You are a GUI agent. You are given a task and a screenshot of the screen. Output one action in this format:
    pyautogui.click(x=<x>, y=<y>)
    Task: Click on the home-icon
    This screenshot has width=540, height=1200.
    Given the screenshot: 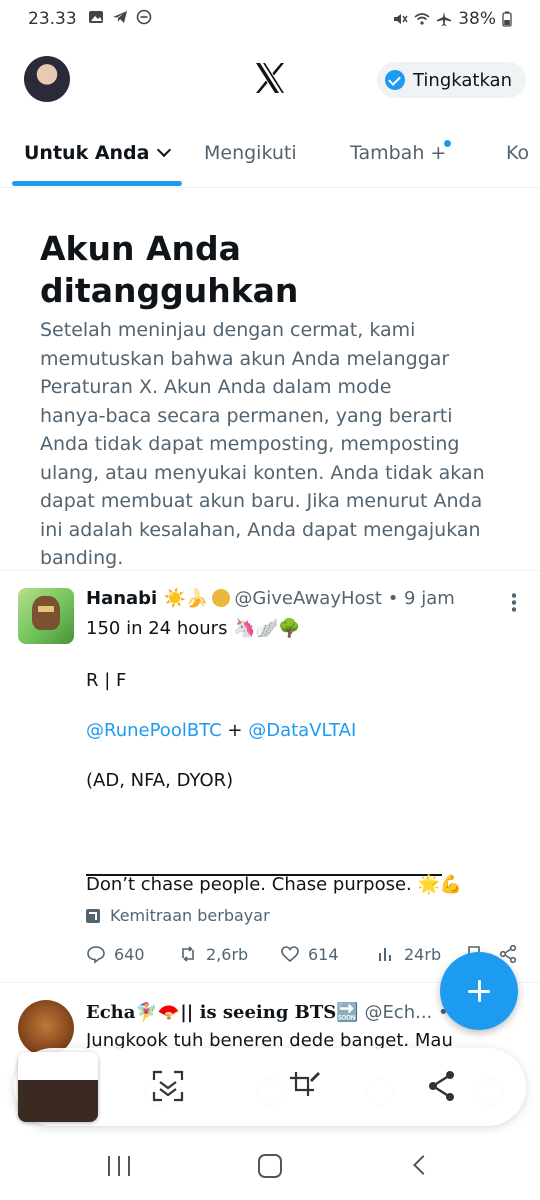 What is the action you would take?
    pyautogui.click(x=270, y=1166)
    